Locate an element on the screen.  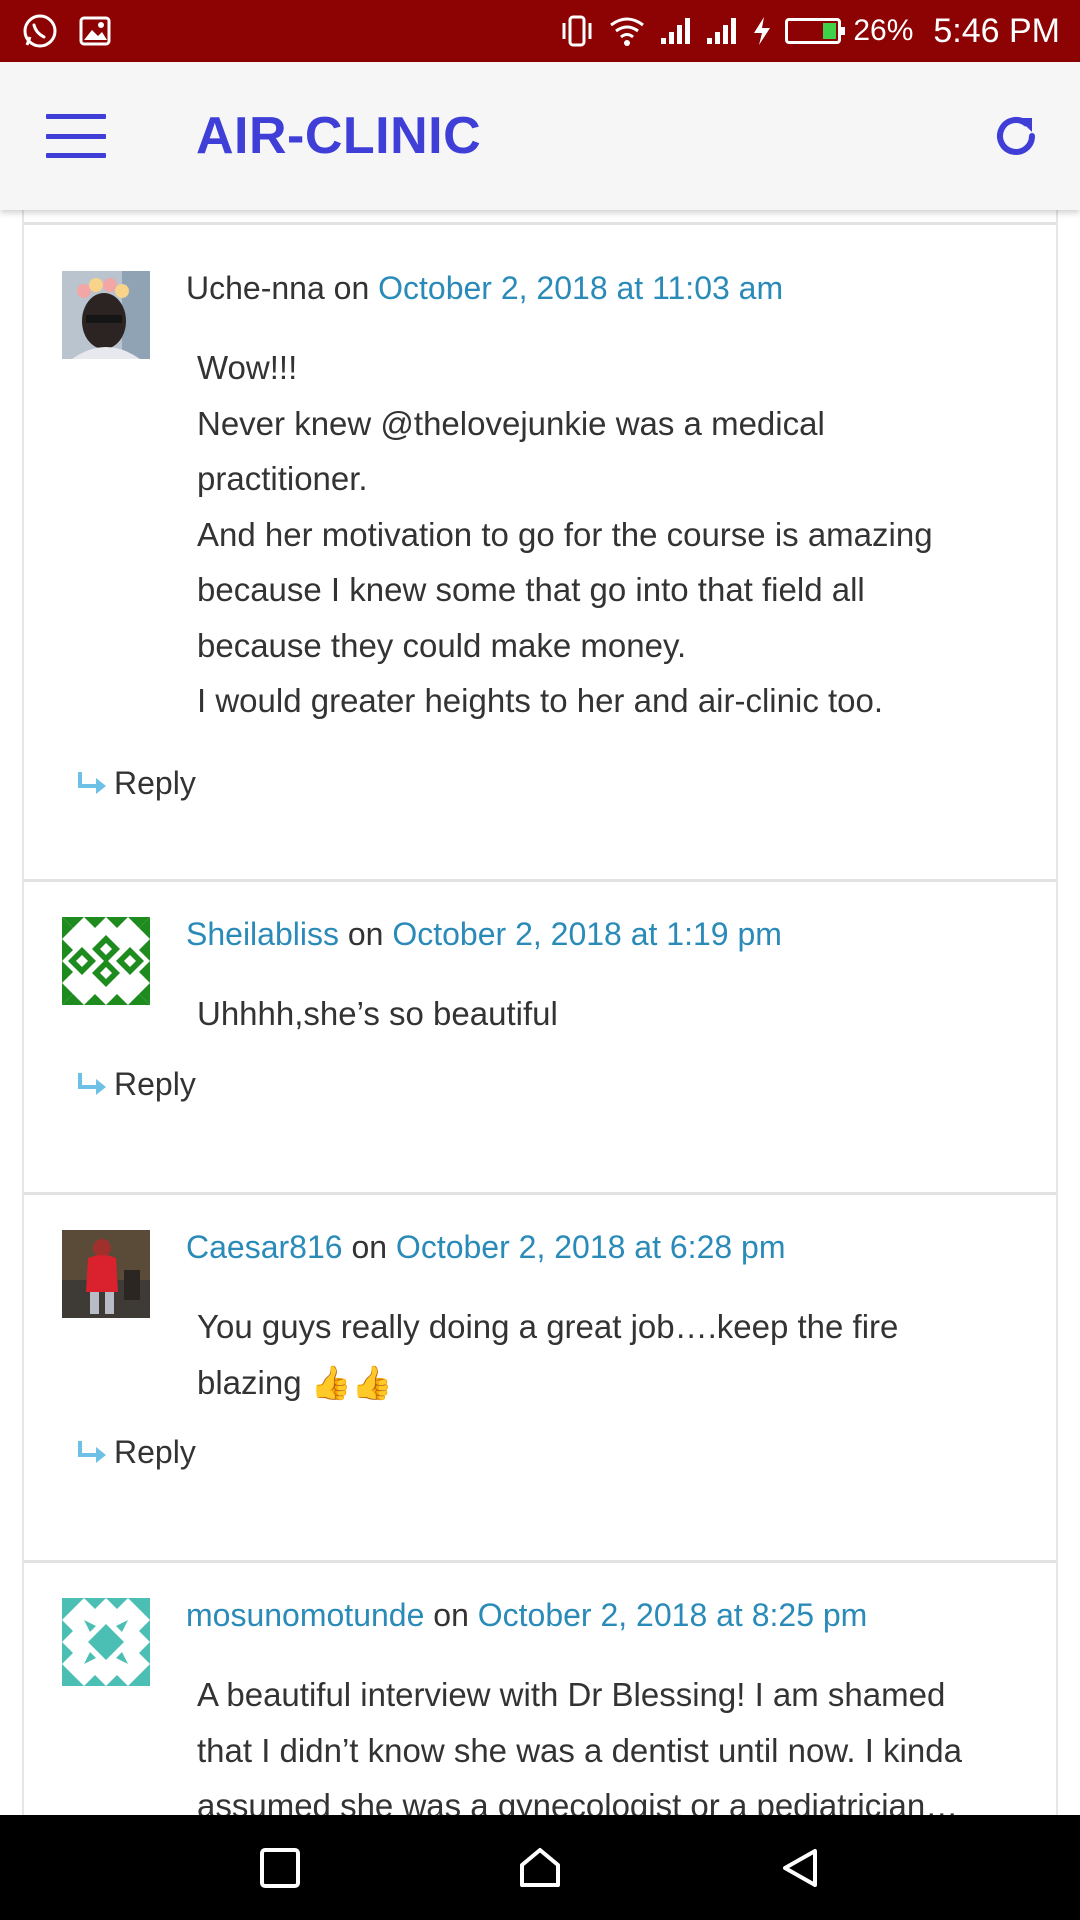
home-icon is located at coordinates (540, 1868).